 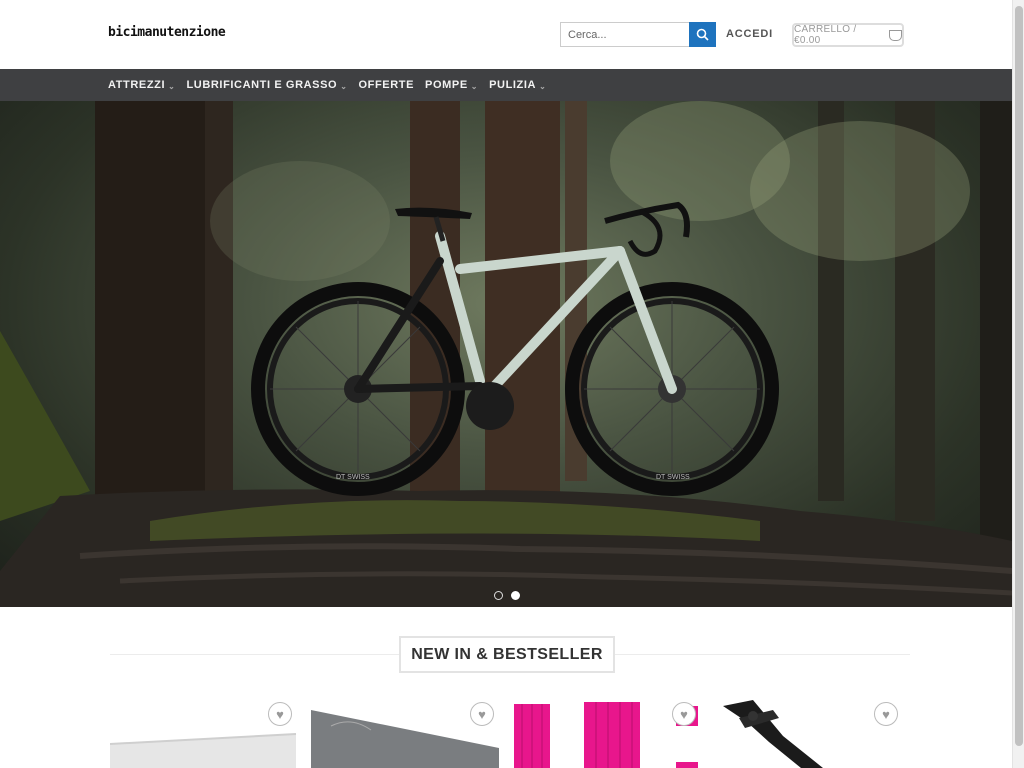 I want to click on slider-dot, so click(x=498, y=595).